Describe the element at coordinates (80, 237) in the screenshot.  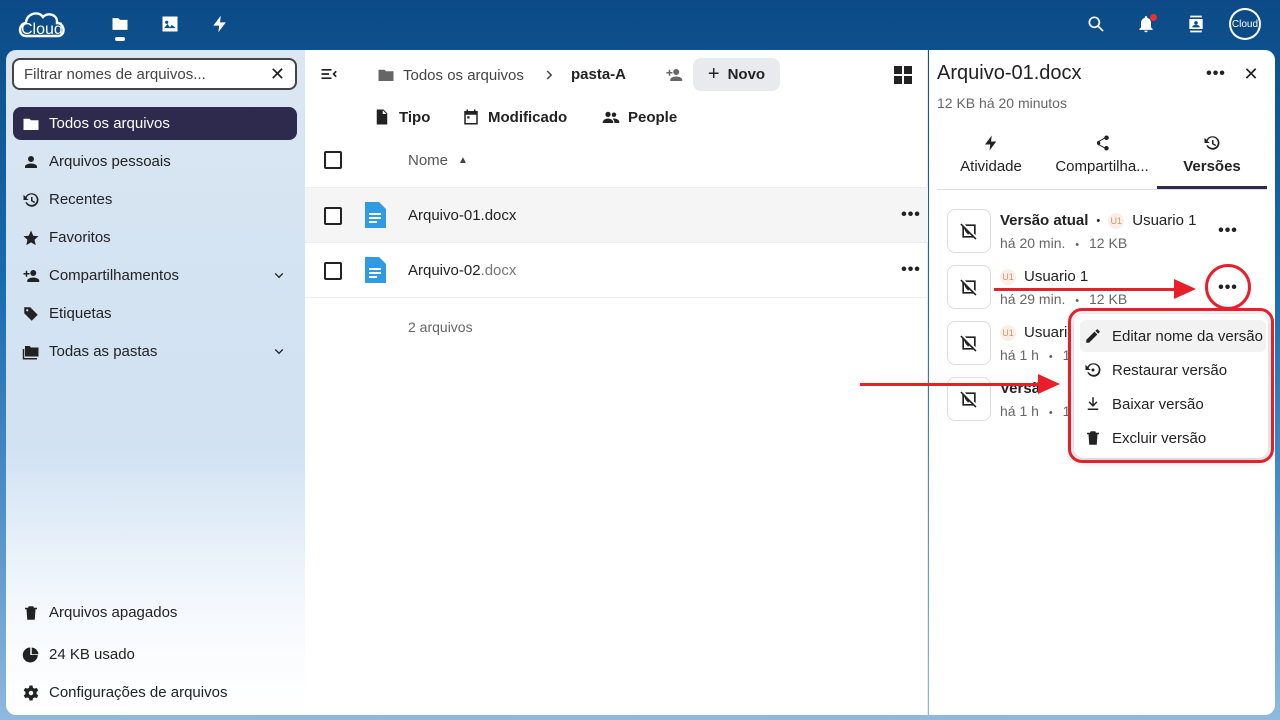
I see `nav-item-label: Favoritos` at that location.